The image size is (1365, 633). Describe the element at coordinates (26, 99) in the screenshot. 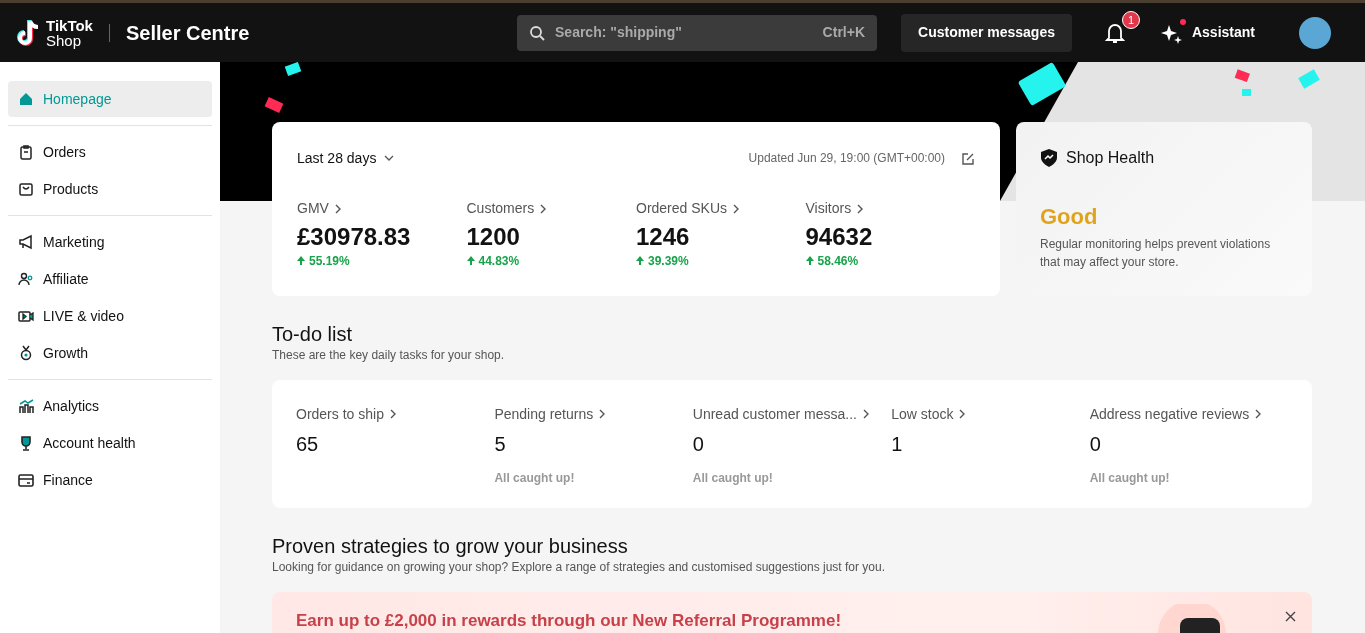

I see `home-icon` at that location.